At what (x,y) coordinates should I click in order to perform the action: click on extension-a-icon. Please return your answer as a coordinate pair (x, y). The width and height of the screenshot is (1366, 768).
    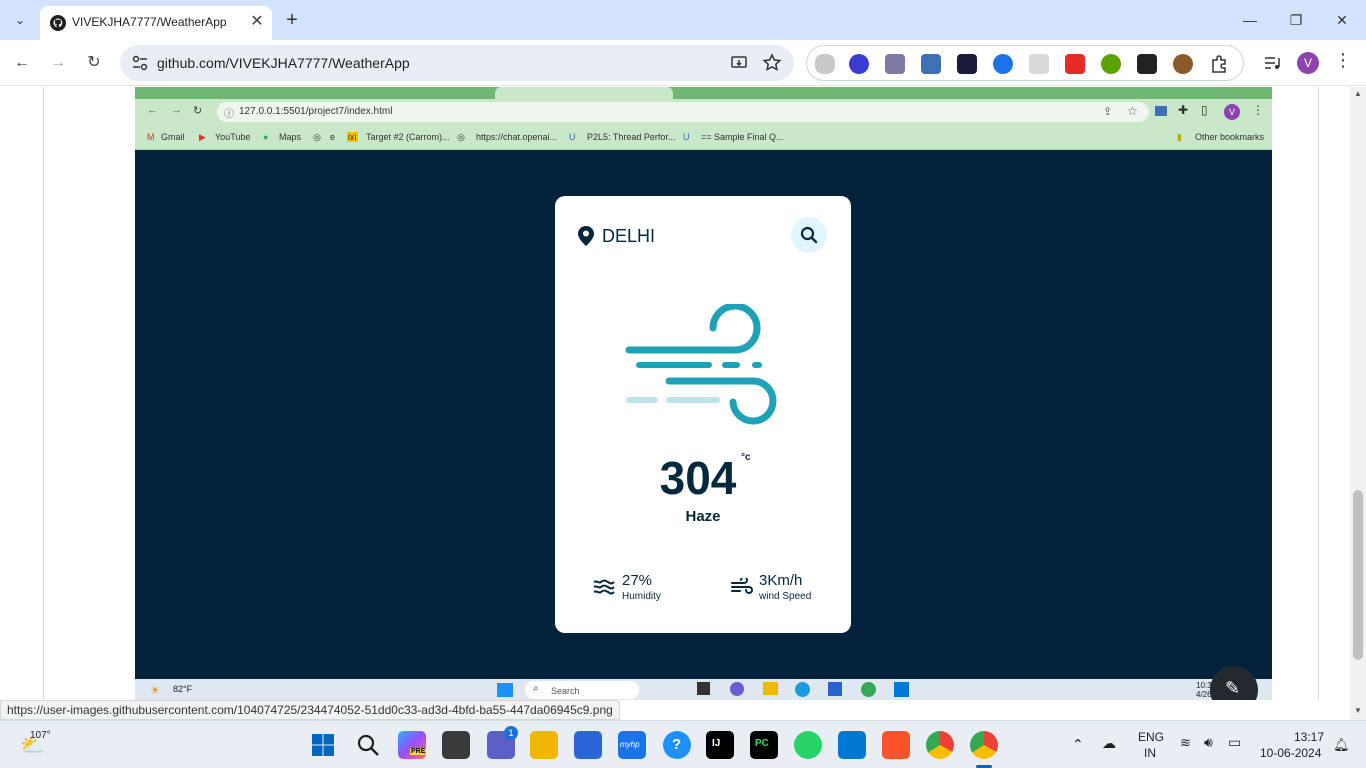
    Looking at the image, I should click on (1039, 64).